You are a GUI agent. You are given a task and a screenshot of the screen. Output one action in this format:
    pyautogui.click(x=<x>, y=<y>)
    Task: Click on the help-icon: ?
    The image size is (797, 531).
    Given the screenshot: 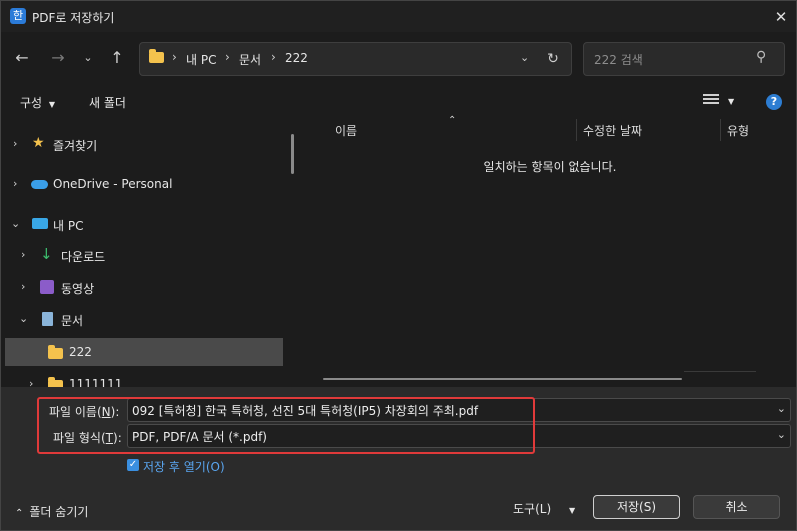 What is the action you would take?
    pyautogui.click(x=774, y=102)
    